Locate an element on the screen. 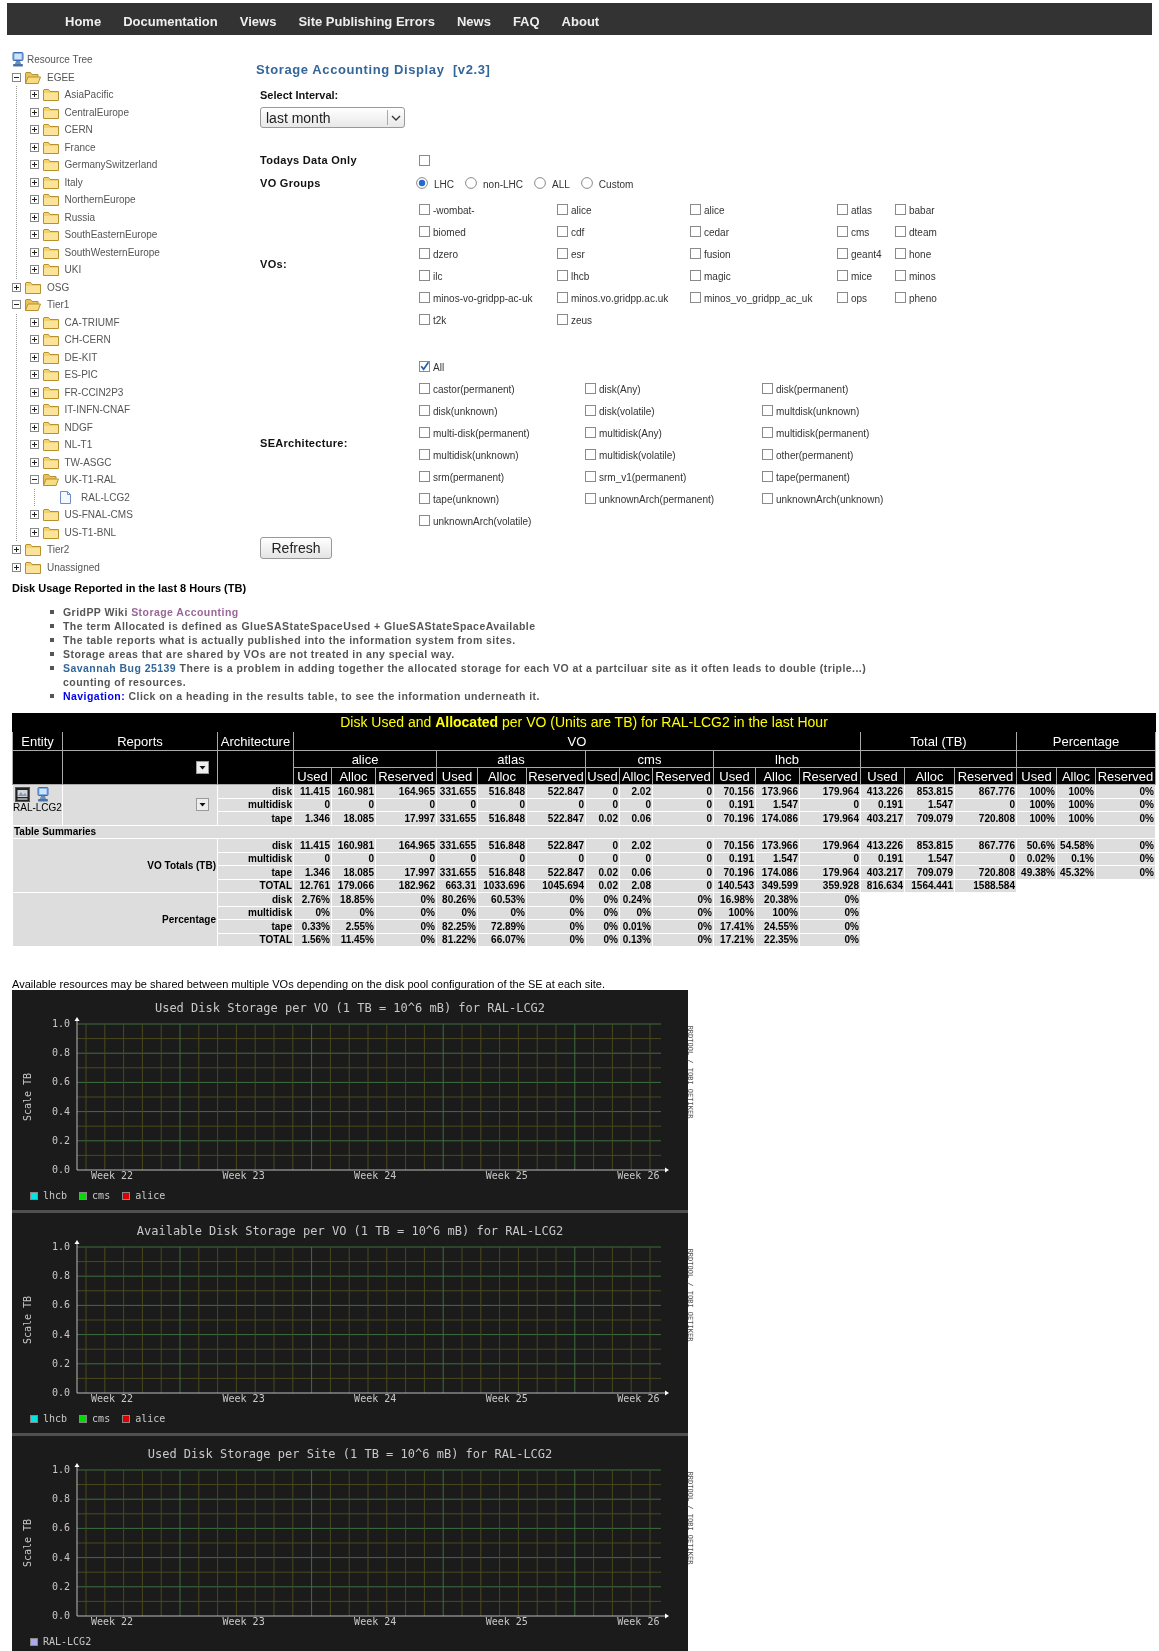 This screenshot has height=1651, width=1159. checkbox-label: disk(permanent) is located at coordinates (812, 390).